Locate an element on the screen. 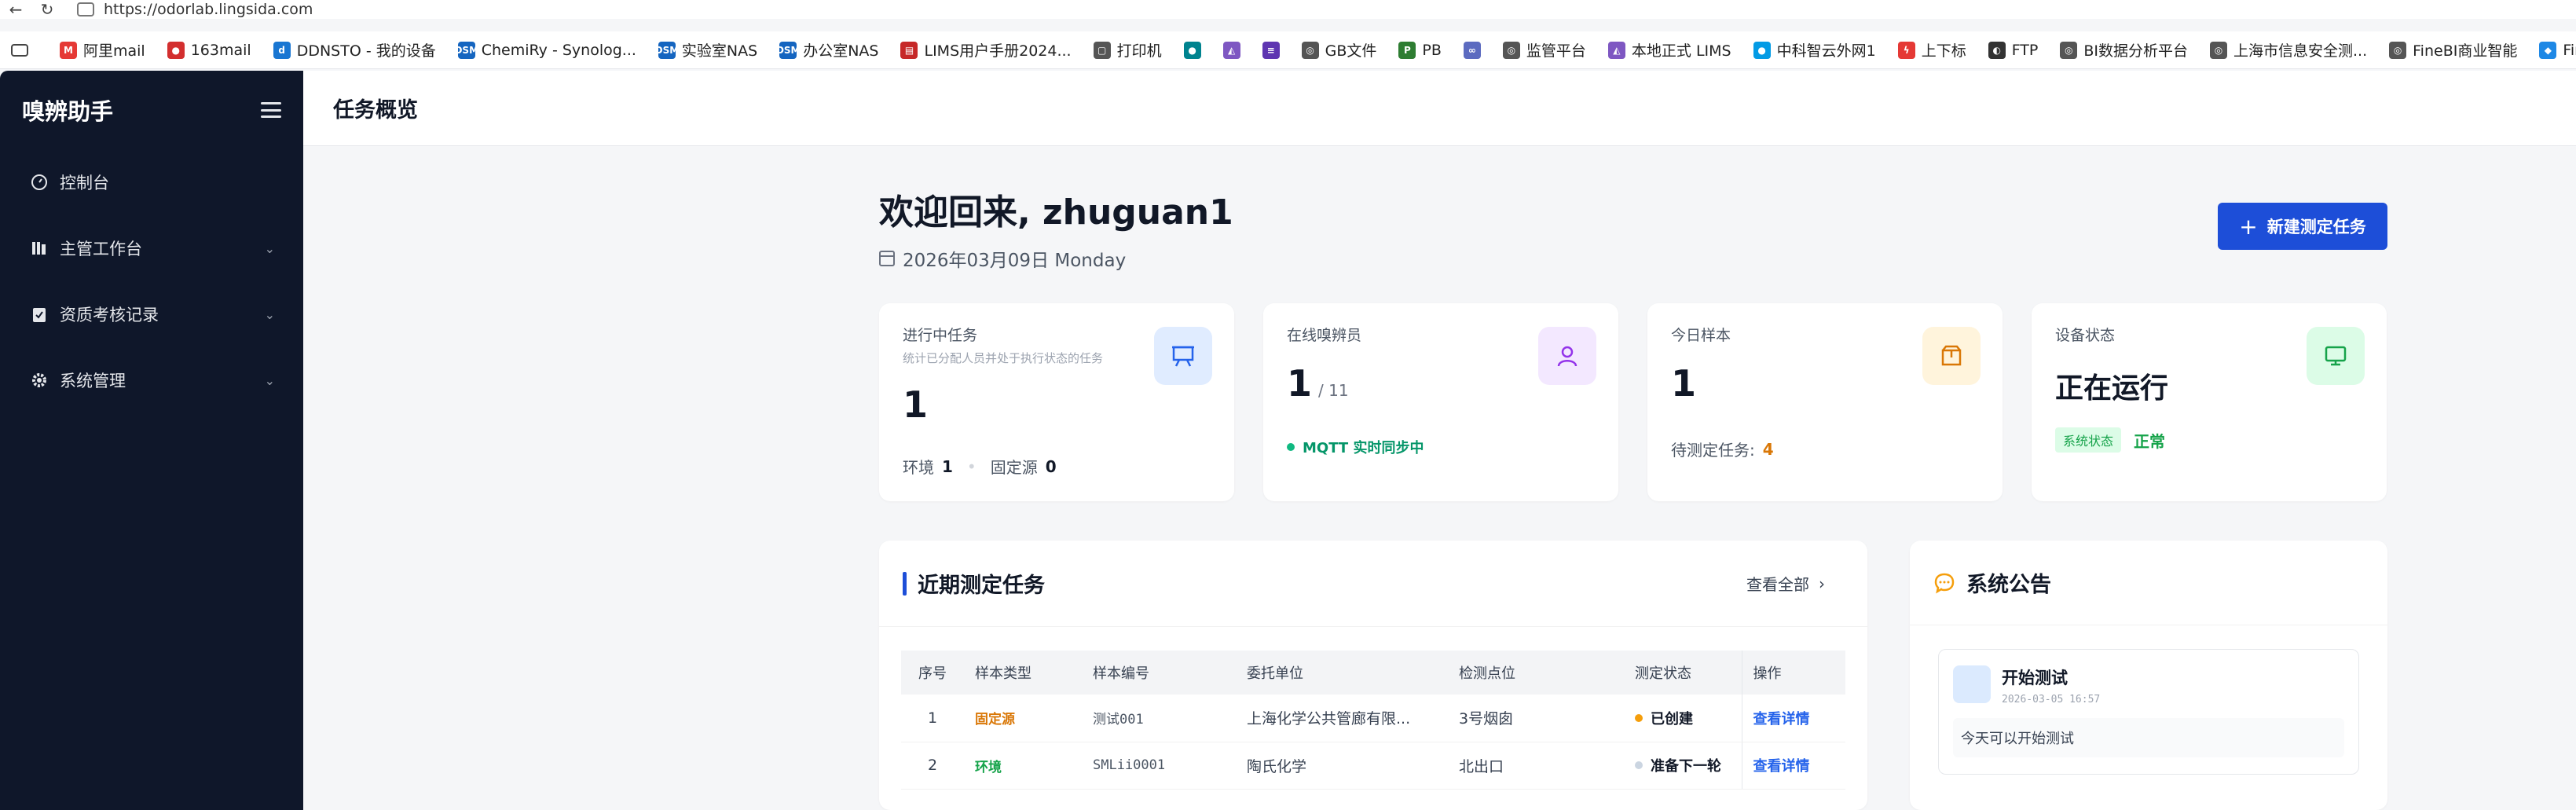 This screenshot has height=810, width=2576. announcements-panel: 系统公告 开始测试 2026-03-05 16:57 今天可以开始测试 is located at coordinates (2148, 675).